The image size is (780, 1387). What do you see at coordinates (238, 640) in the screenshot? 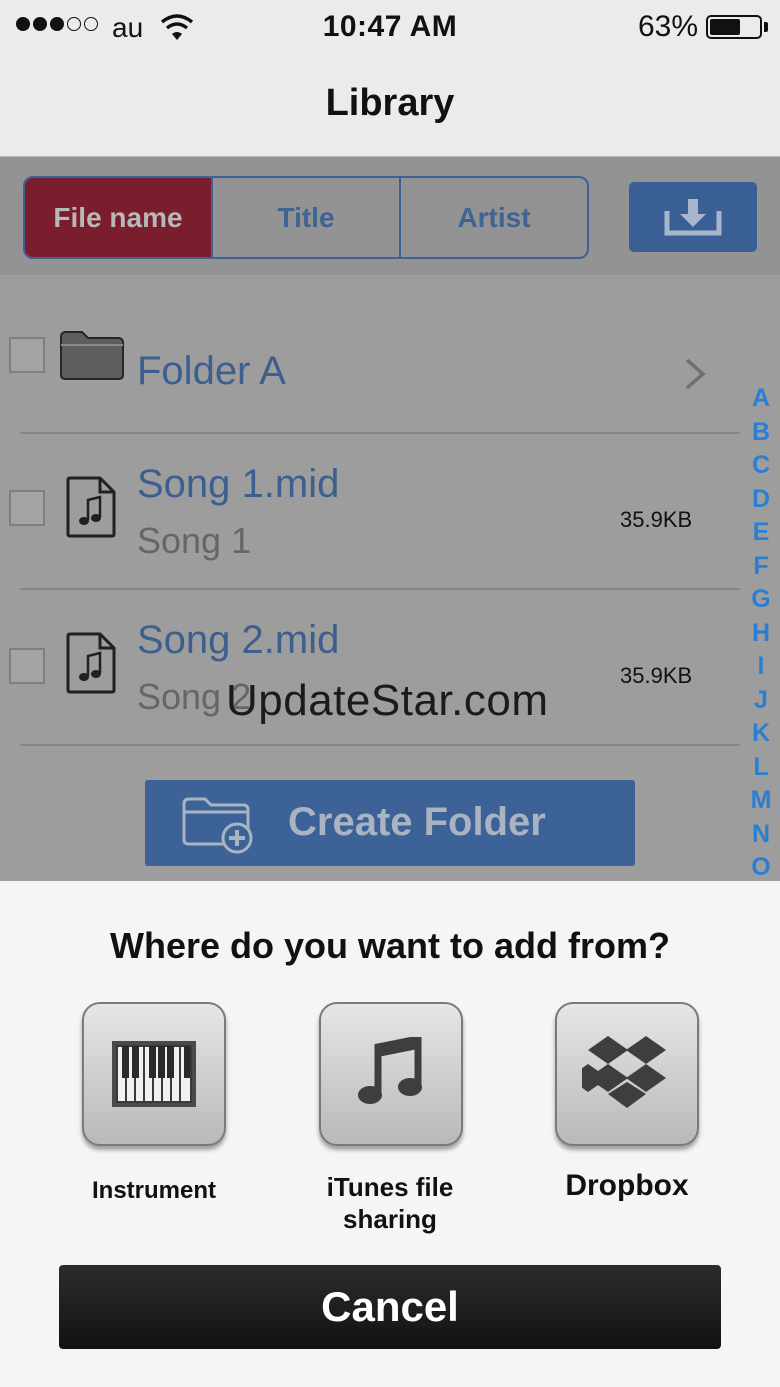
I see `song-file-name: Song 2.mid` at bounding box center [238, 640].